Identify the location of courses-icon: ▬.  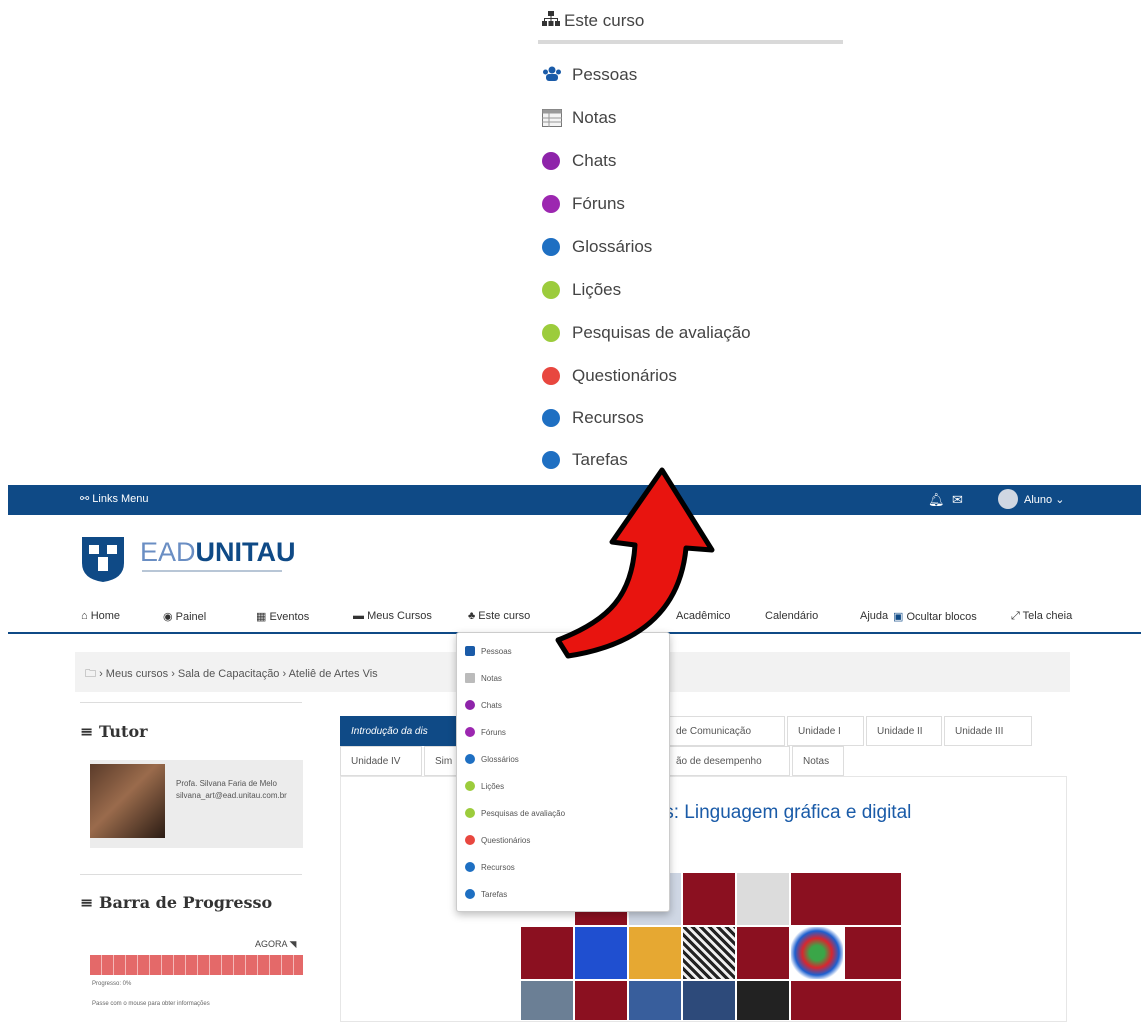
(360, 616).